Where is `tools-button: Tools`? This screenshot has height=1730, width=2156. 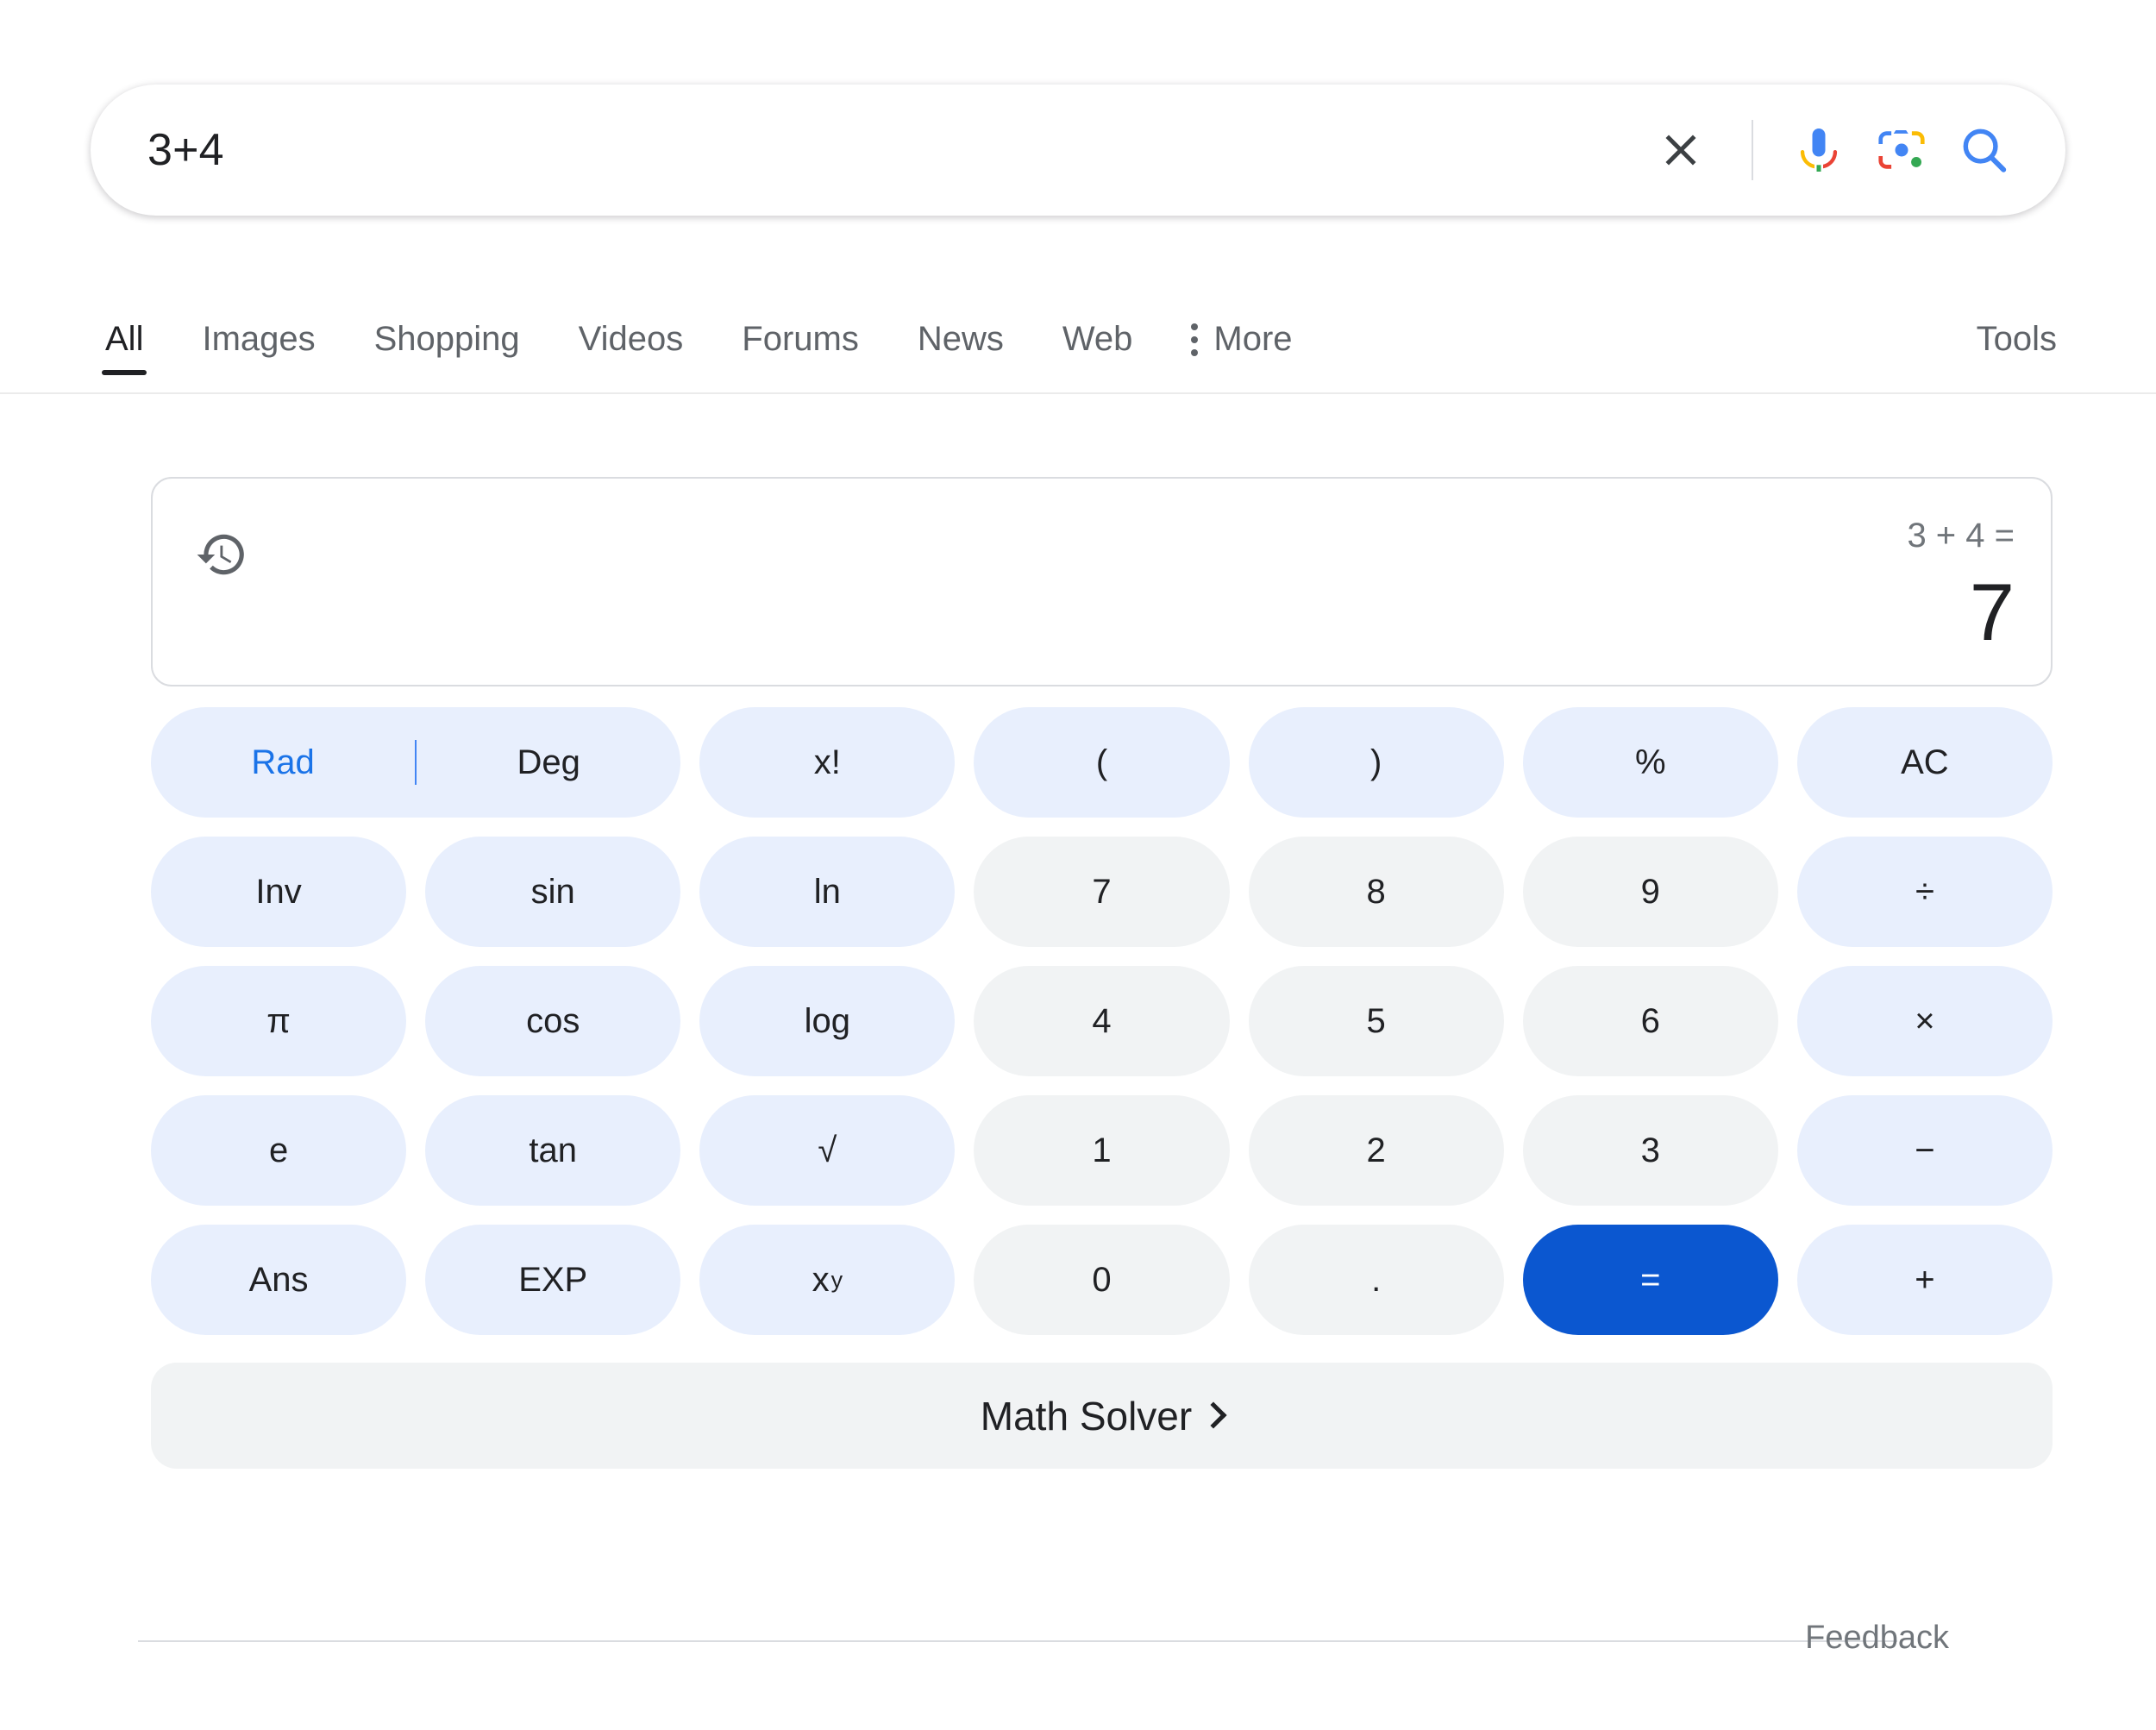 tools-button: Tools is located at coordinates (2017, 339).